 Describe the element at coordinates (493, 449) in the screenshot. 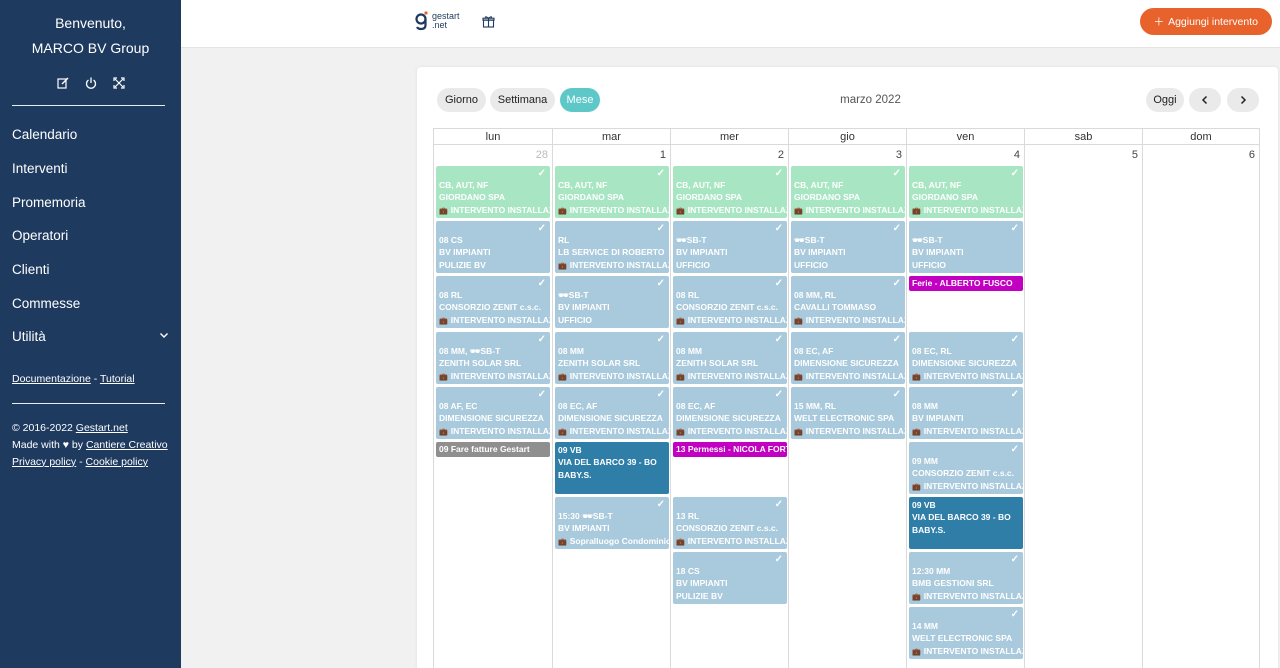

I see `calendar-event: 09 Fare fatture Gestart` at that location.